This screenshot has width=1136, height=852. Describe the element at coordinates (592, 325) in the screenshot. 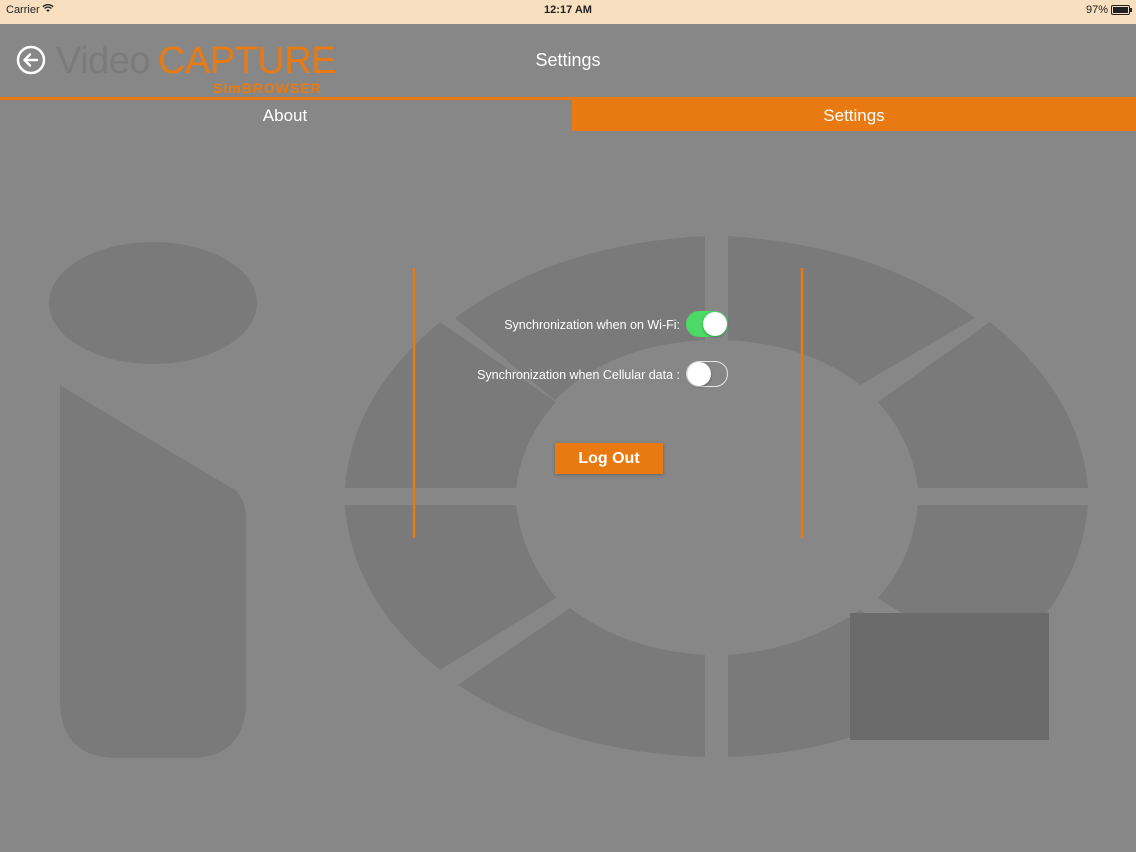

I see `wifi-sync-label: Synchronization when on Wi-Fi:` at that location.